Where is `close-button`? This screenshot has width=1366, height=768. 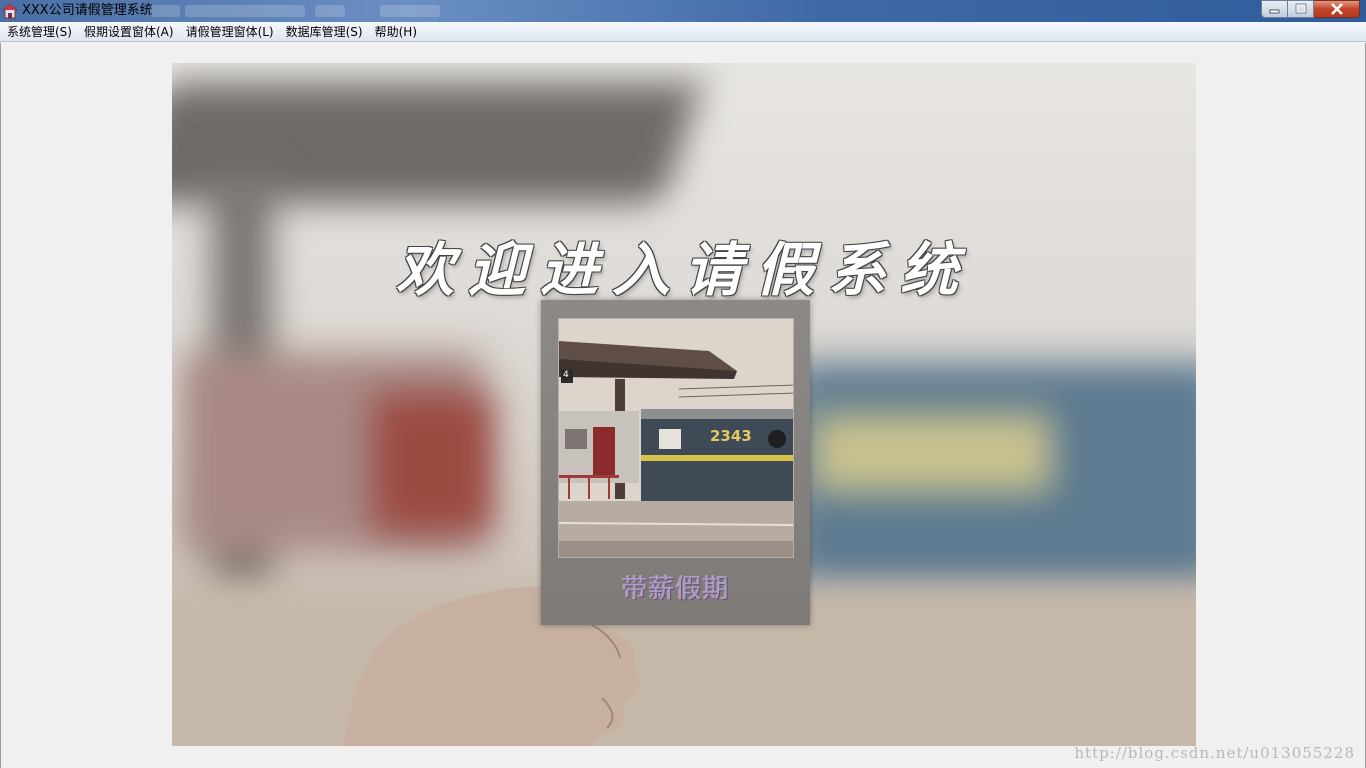
close-button is located at coordinates (1337, 9).